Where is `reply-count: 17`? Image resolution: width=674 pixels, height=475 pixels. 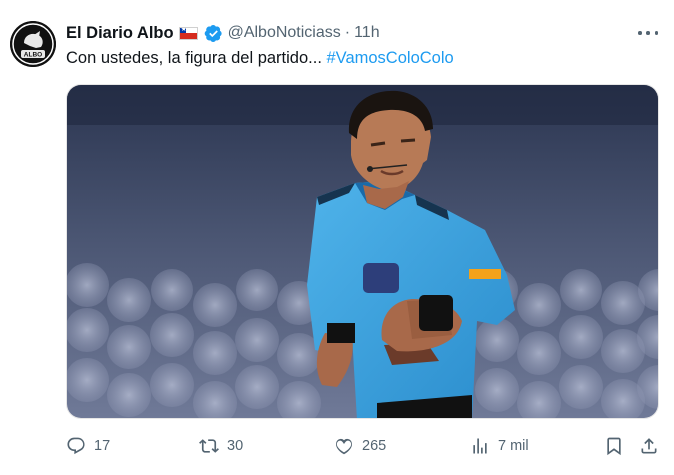
reply-count: 17 is located at coordinates (102, 446).